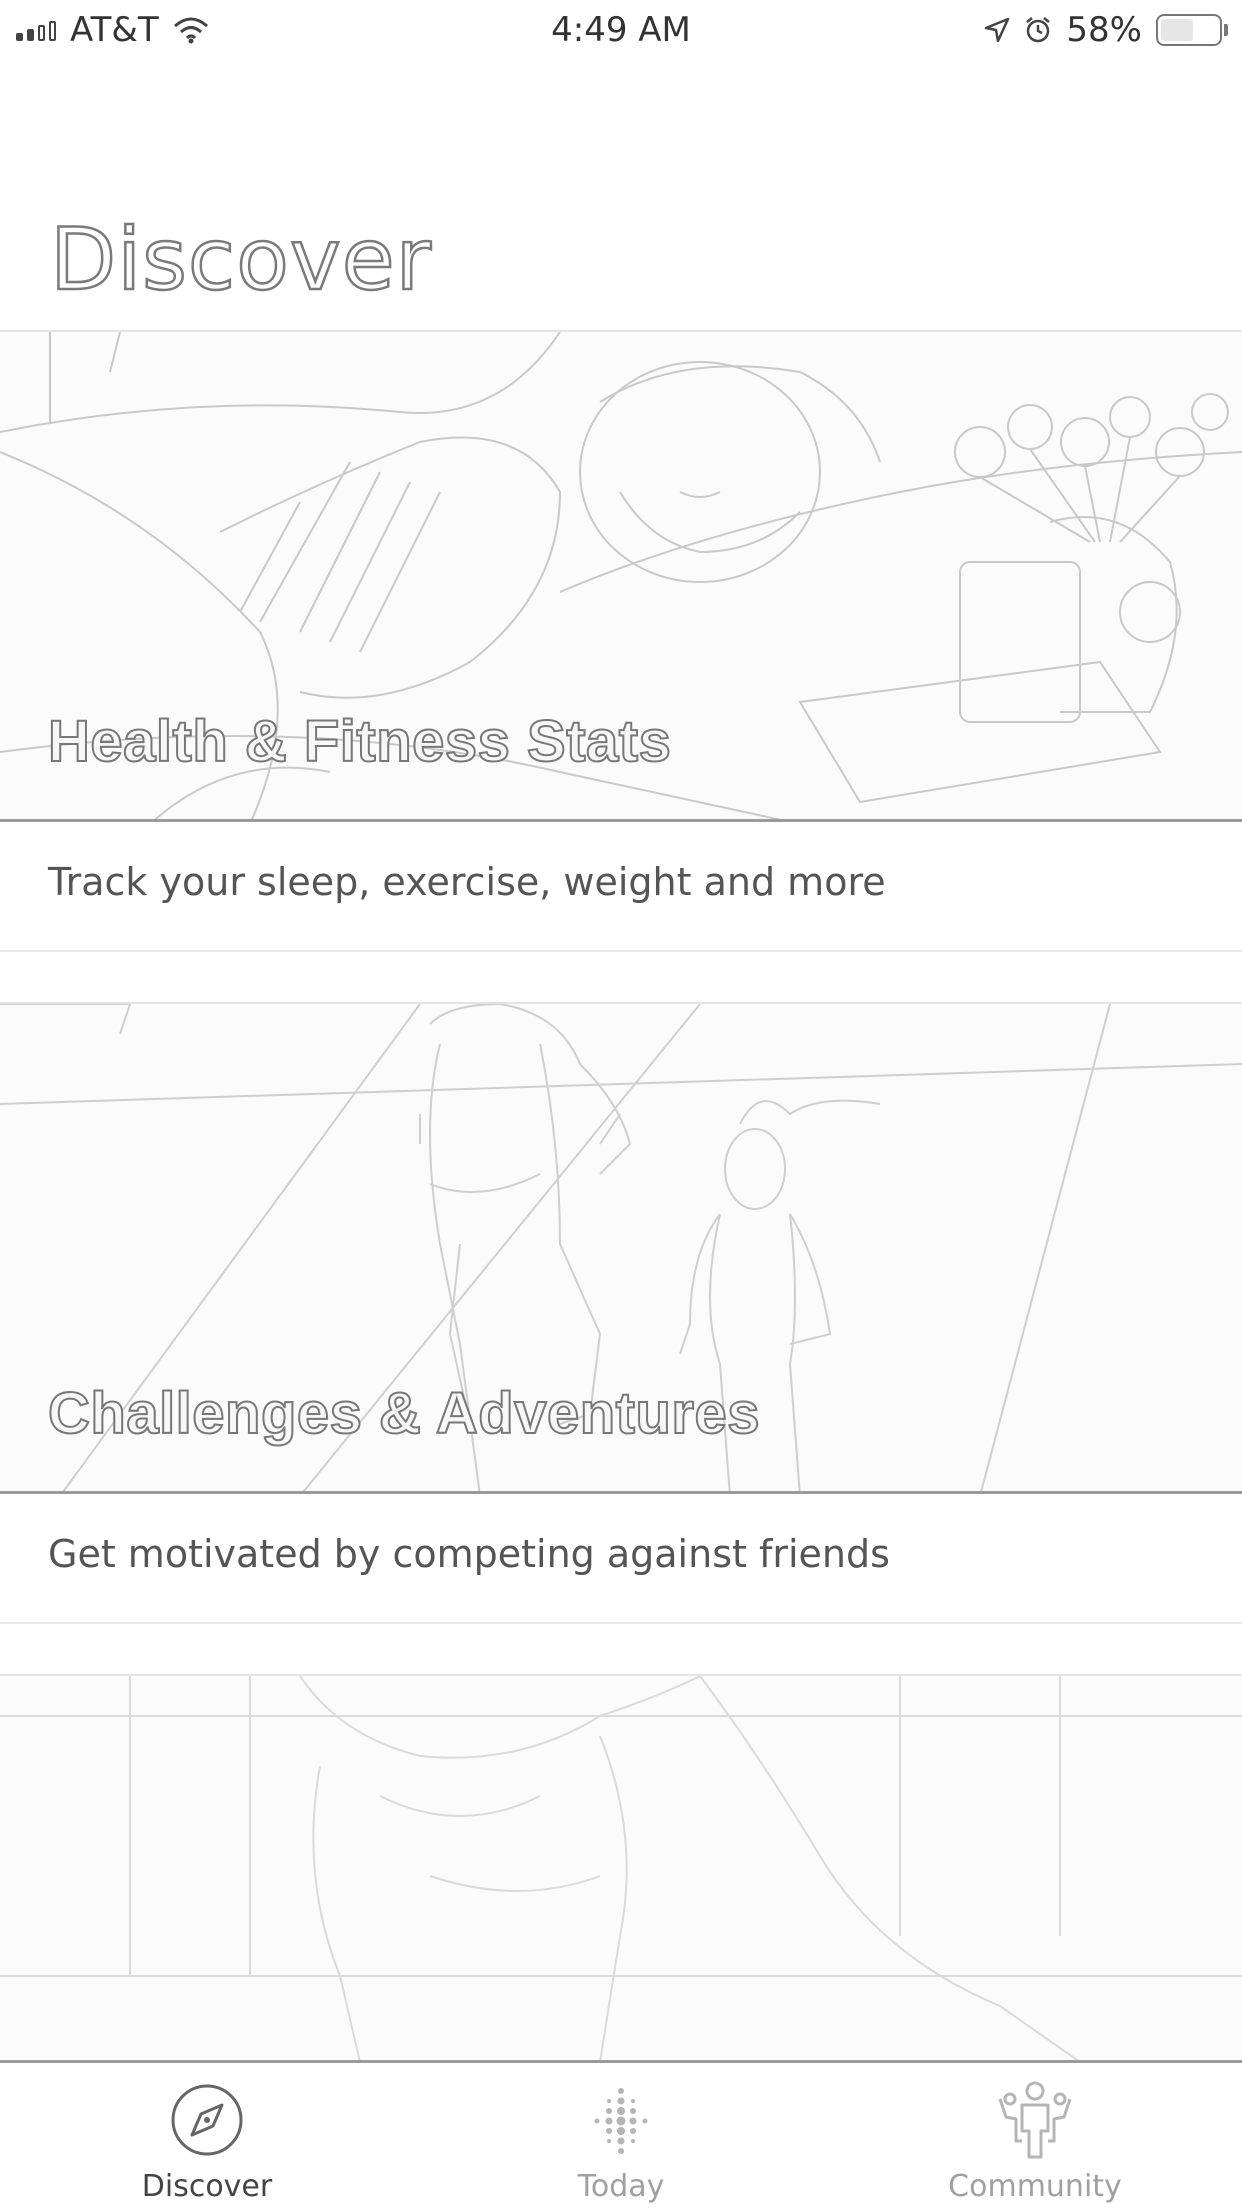 The height and width of the screenshot is (2208, 1242). I want to click on tab-today: Today, so click(621, 2135).